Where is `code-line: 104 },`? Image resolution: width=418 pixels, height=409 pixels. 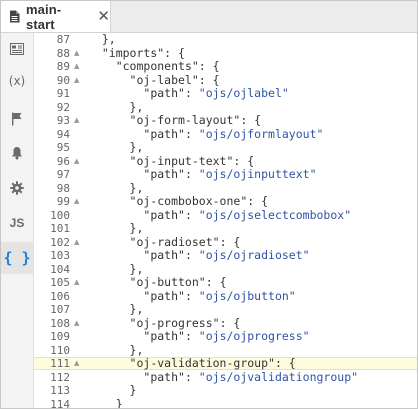 code-line: 104 }, is located at coordinates (225, 268).